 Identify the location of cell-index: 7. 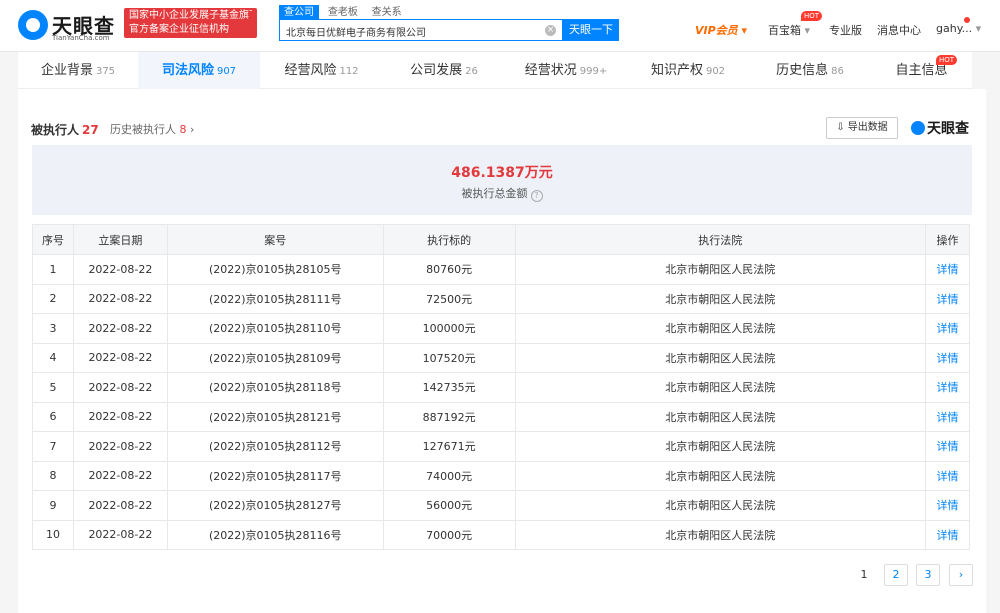
(53, 446).